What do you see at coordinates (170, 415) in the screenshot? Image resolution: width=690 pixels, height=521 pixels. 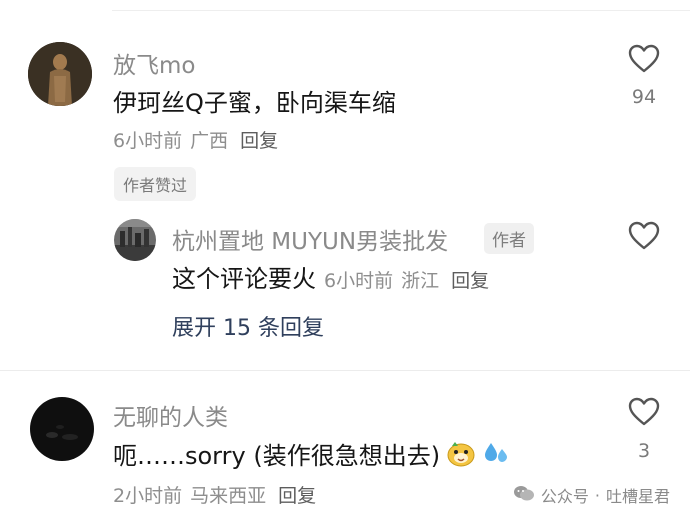 I see `comment-username: 无聊的人类` at bounding box center [170, 415].